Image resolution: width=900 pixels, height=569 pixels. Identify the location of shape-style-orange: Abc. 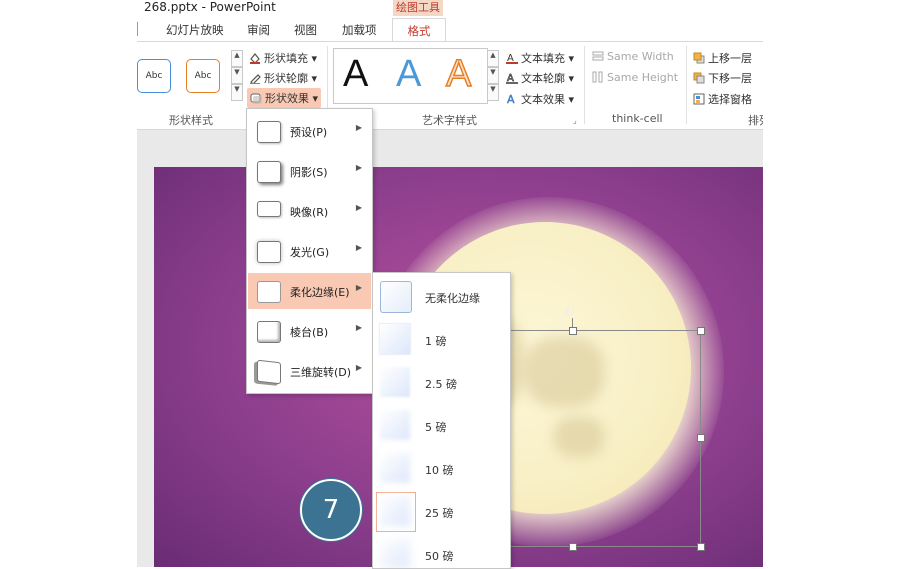
(203, 76).